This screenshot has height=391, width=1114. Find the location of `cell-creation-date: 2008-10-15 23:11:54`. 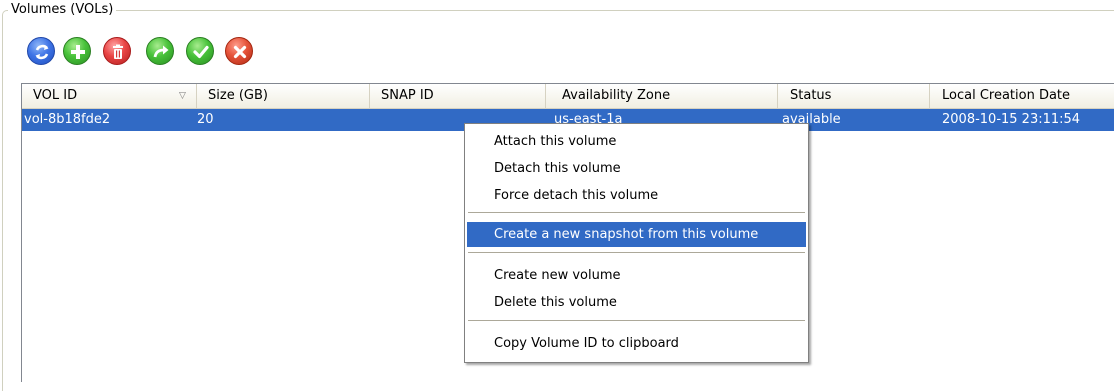

cell-creation-date: 2008-10-15 23:11:54 is located at coordinates (1011, 119).